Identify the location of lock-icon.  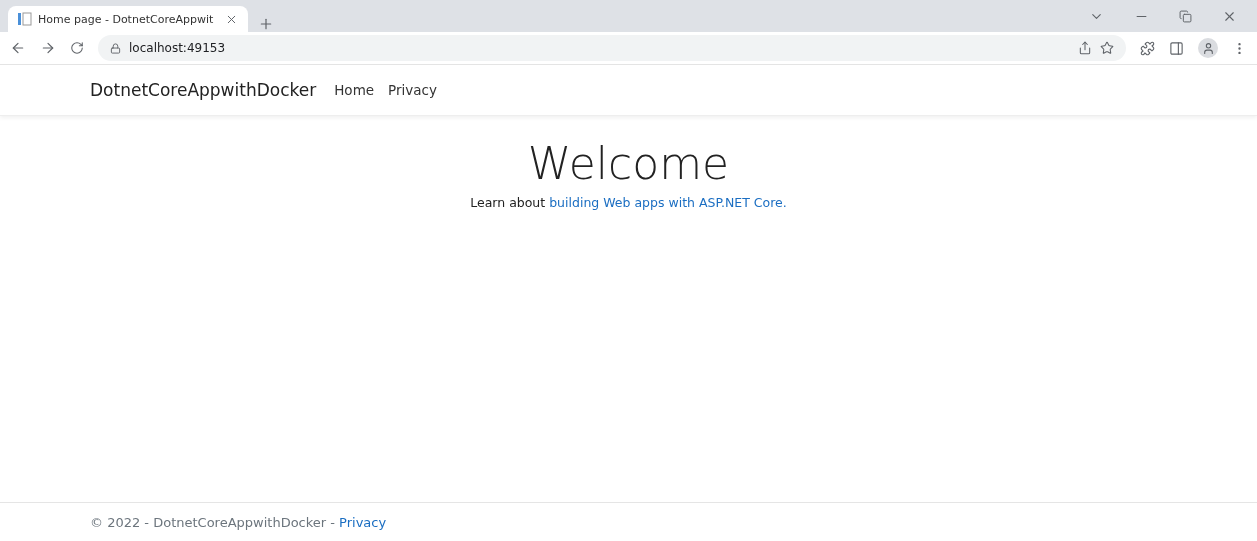
(115, 48).